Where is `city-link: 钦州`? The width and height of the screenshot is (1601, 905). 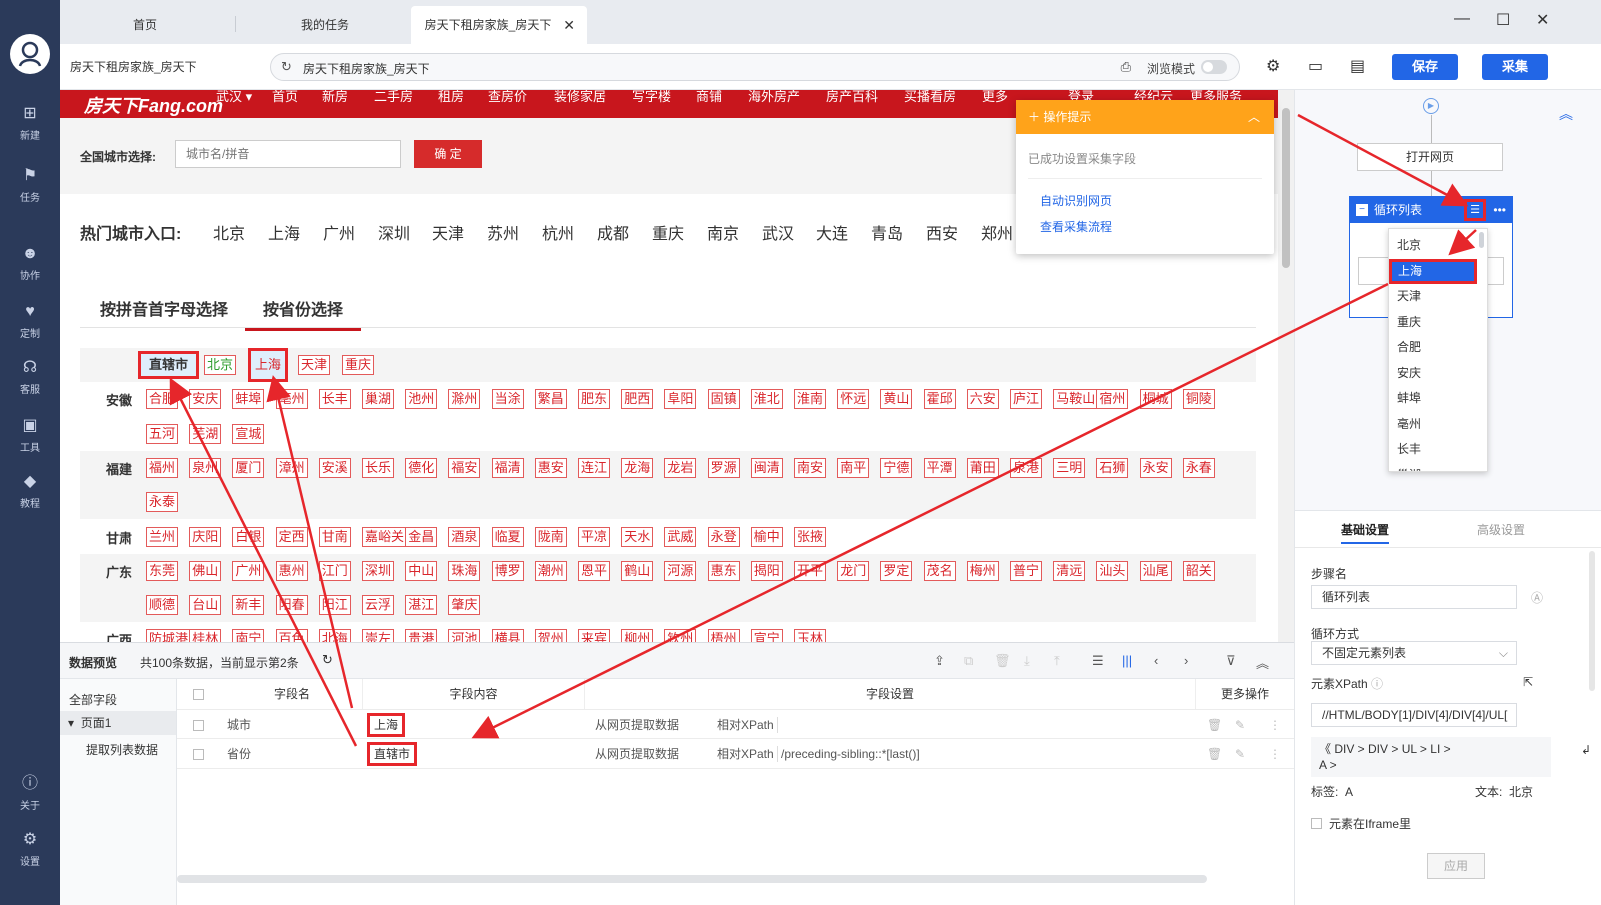 city-link: 钦州 is located at coordinates (680, 635).